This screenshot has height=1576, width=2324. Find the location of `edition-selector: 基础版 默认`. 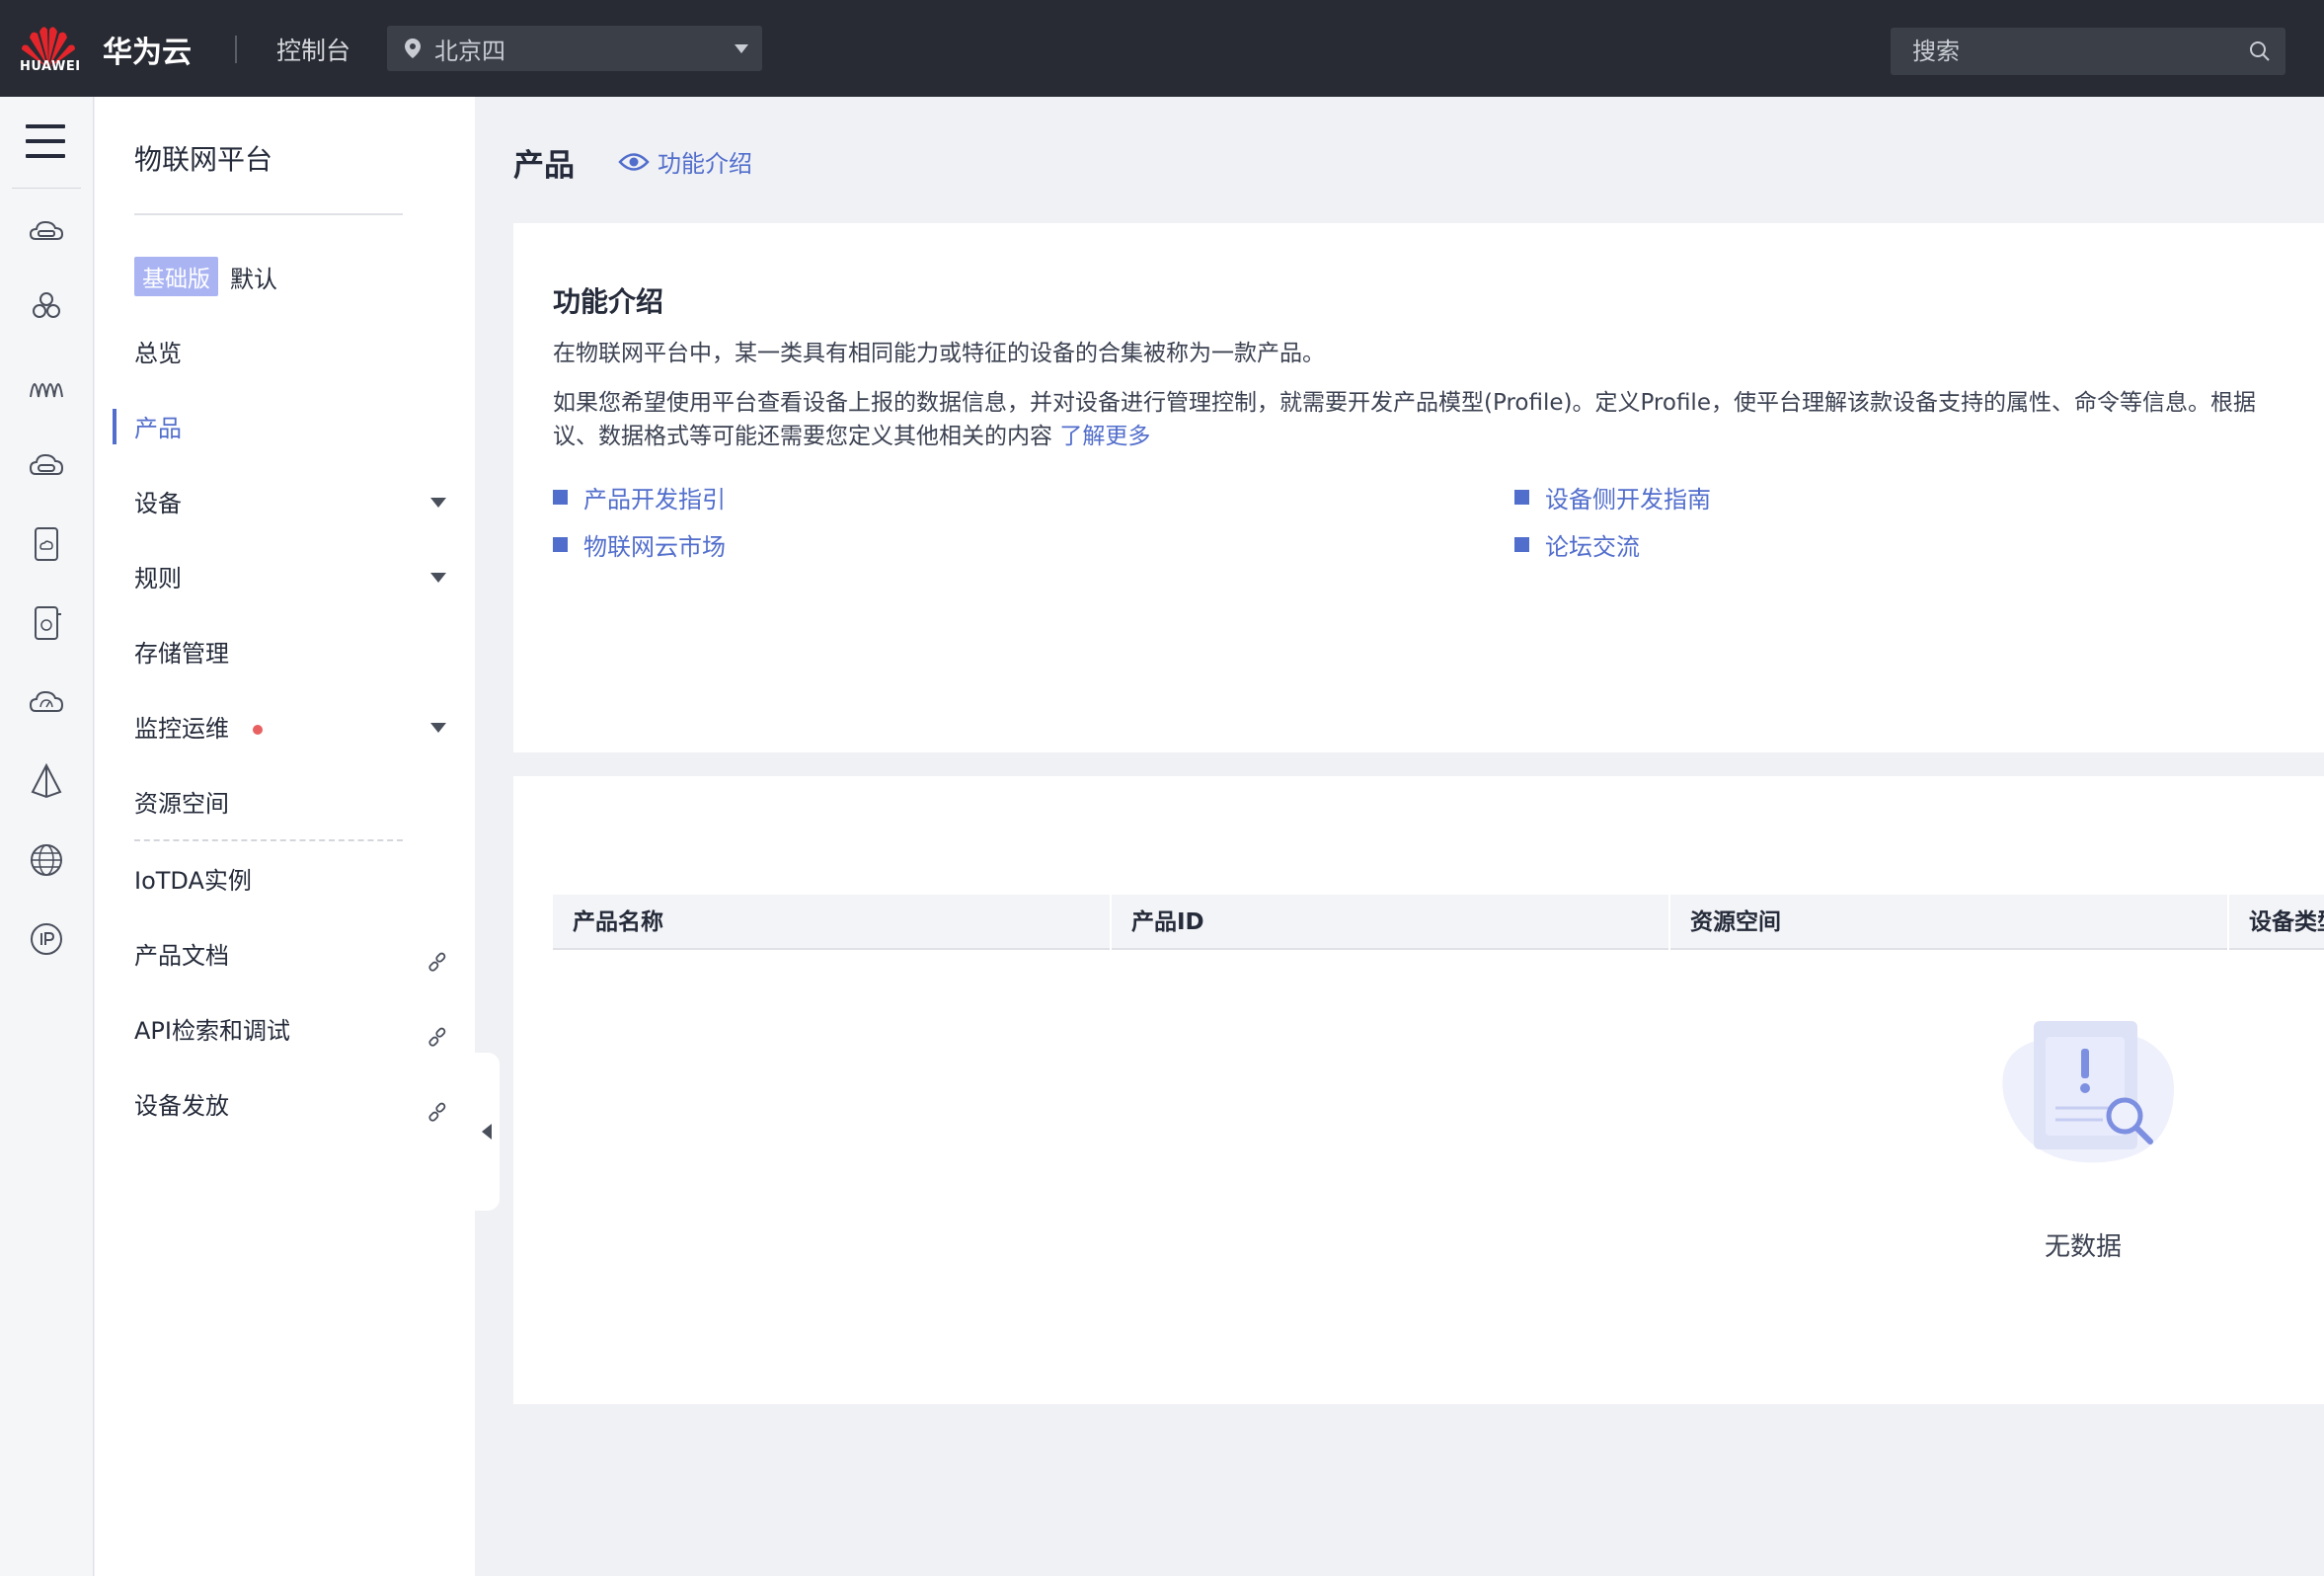

edition-selector: 基础版 默认 is located at coordinates (205, 276).